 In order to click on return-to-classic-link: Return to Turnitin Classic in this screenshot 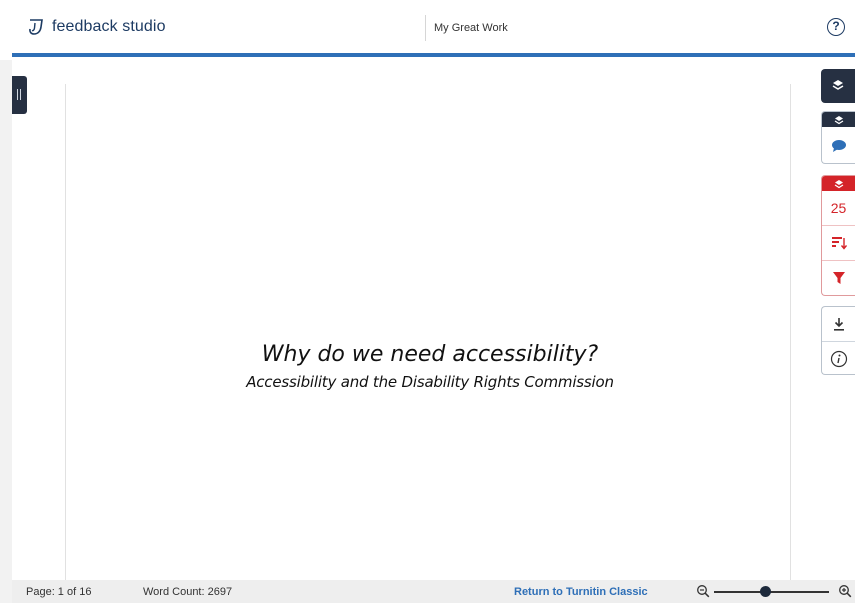, I will do `click(581, 592)`.